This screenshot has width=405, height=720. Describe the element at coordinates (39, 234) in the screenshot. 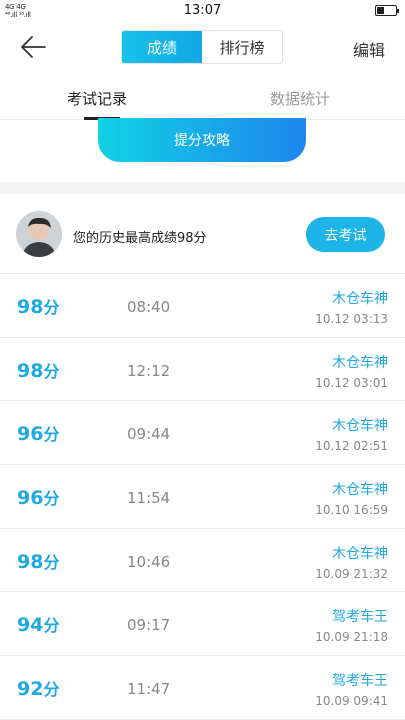

I see `avatar` at that location.